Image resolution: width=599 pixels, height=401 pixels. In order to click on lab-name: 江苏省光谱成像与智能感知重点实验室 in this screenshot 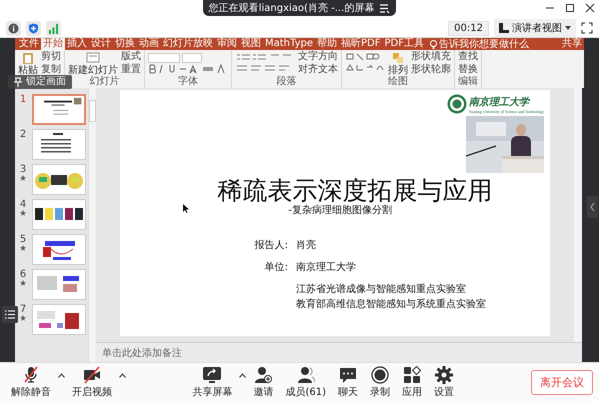, I will do `click(381, 289)`.